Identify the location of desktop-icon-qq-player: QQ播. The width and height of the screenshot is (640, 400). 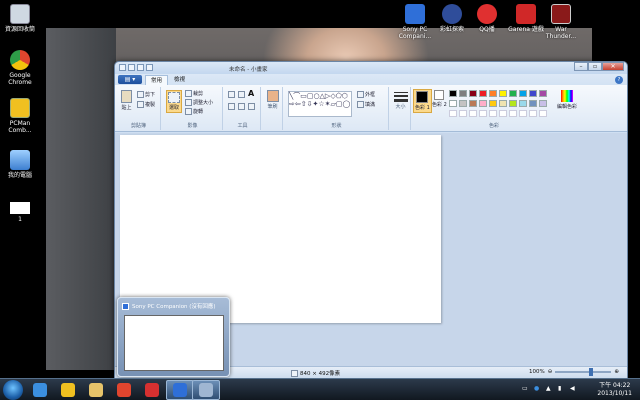
(487, 18).